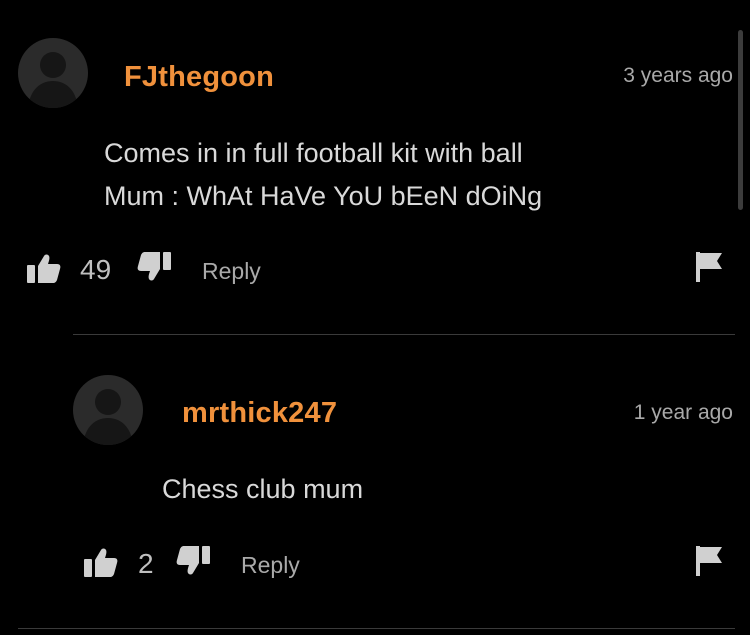 Image resolution: width=750 pixels, height=635 pixels. Describe the element at coordinates (96, 269) in the screenshot. I see `like-count: 49` at that location.